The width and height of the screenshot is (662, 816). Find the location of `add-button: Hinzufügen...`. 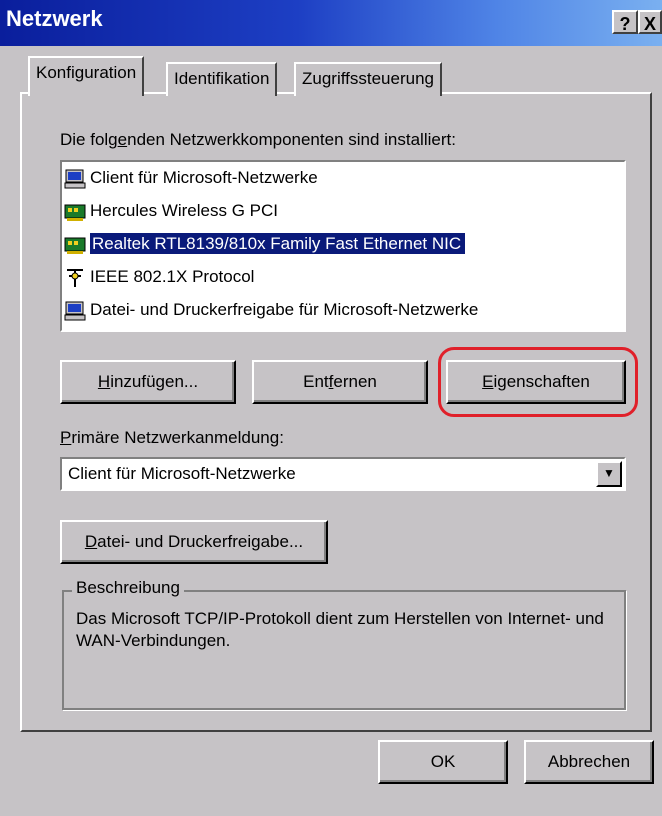

add-button: Hinzufügen... is located at coordinates (148, 382).